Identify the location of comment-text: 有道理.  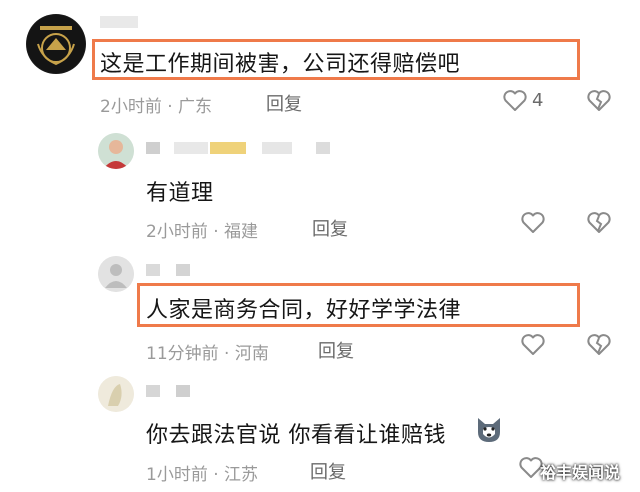
(180, 193).